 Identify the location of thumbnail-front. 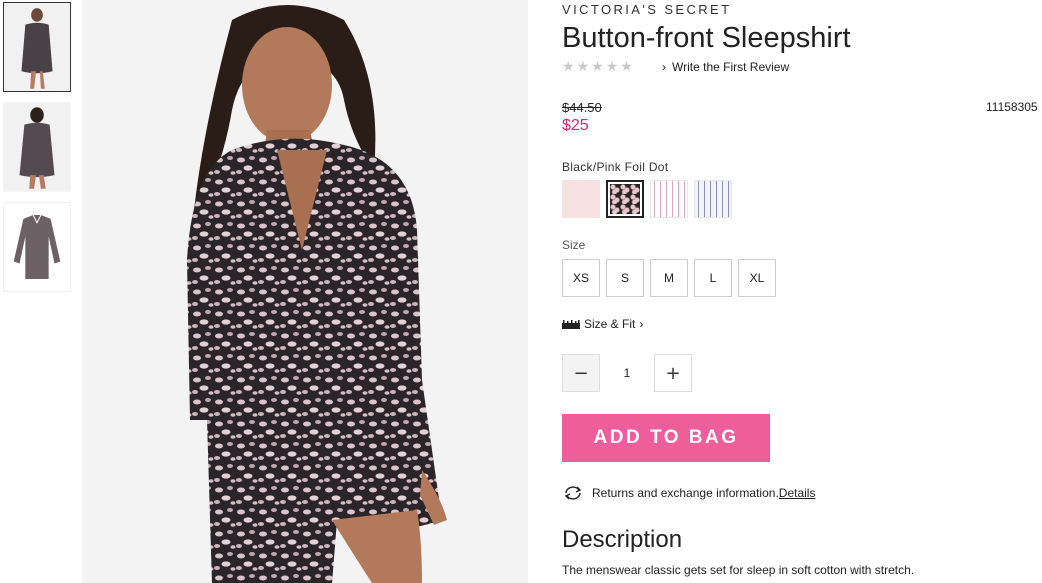
(37, 47).